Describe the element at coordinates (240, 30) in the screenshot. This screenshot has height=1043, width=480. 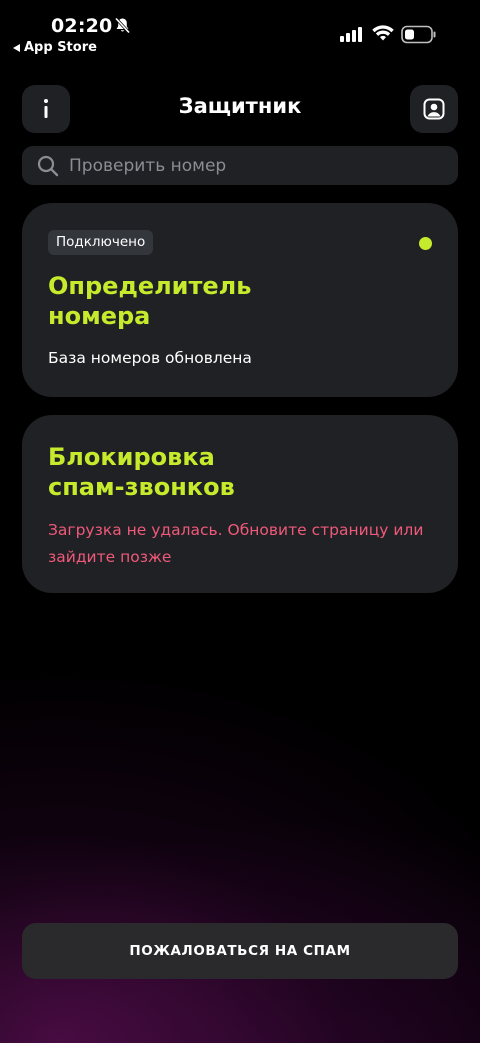
I see `status-bar: 02:20 App Store` at that location.